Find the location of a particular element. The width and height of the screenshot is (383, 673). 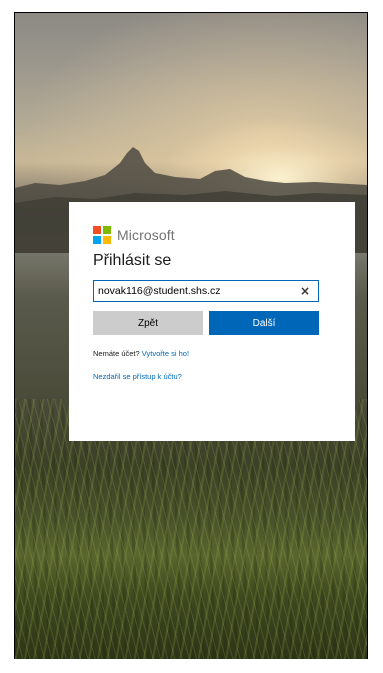

no-account-text: Nemáte účet? is located at coordinates (116, 353).